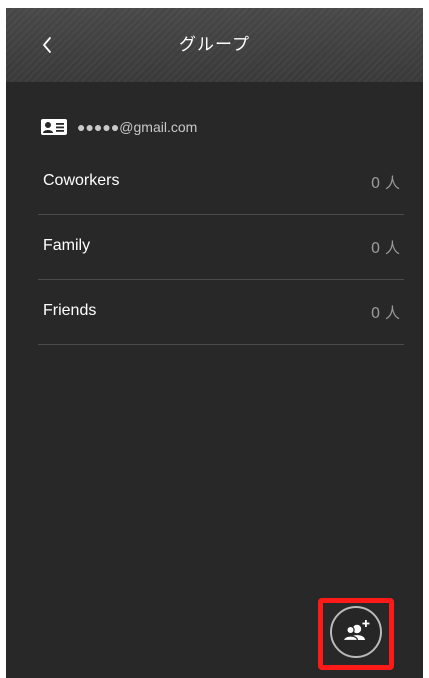  Describe the element at coordinates (221, 312) in the screenshot. I see `list-item: Friends 0 人` at that location.